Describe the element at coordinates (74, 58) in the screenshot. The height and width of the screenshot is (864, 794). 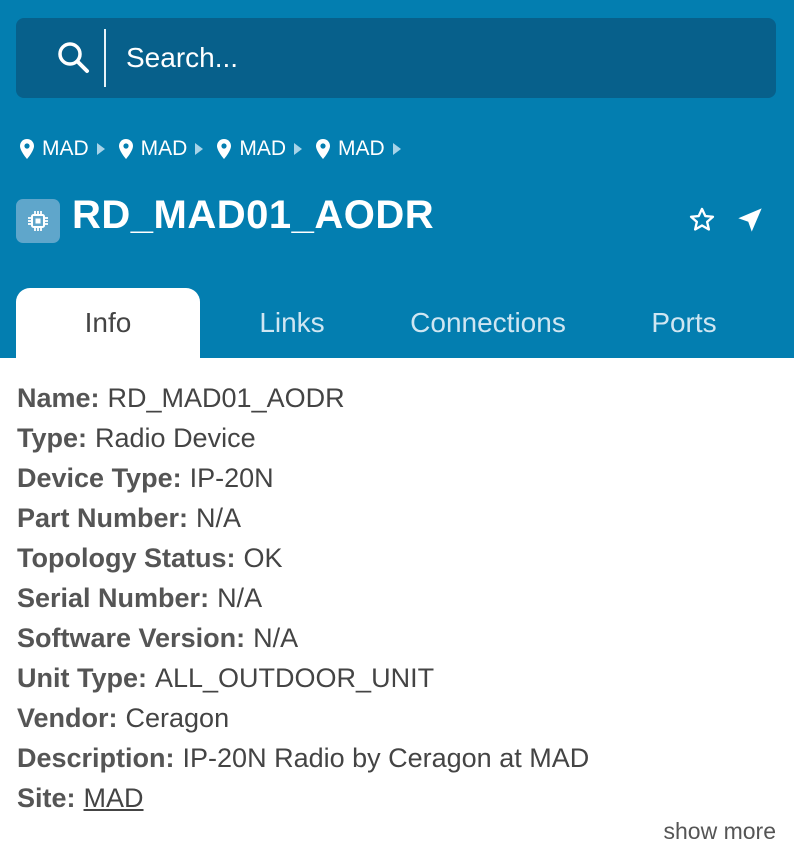
I see `search-icon` at that location.